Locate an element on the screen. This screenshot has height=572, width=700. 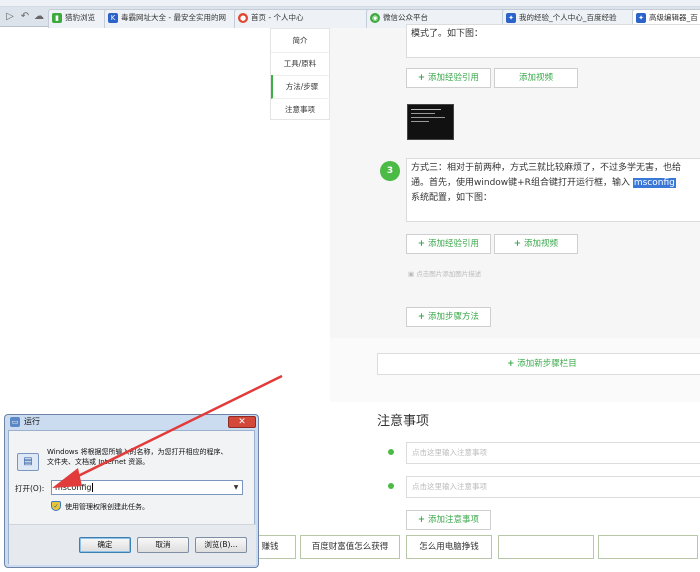
arrow-shaft is located at coordinates (176, 428).